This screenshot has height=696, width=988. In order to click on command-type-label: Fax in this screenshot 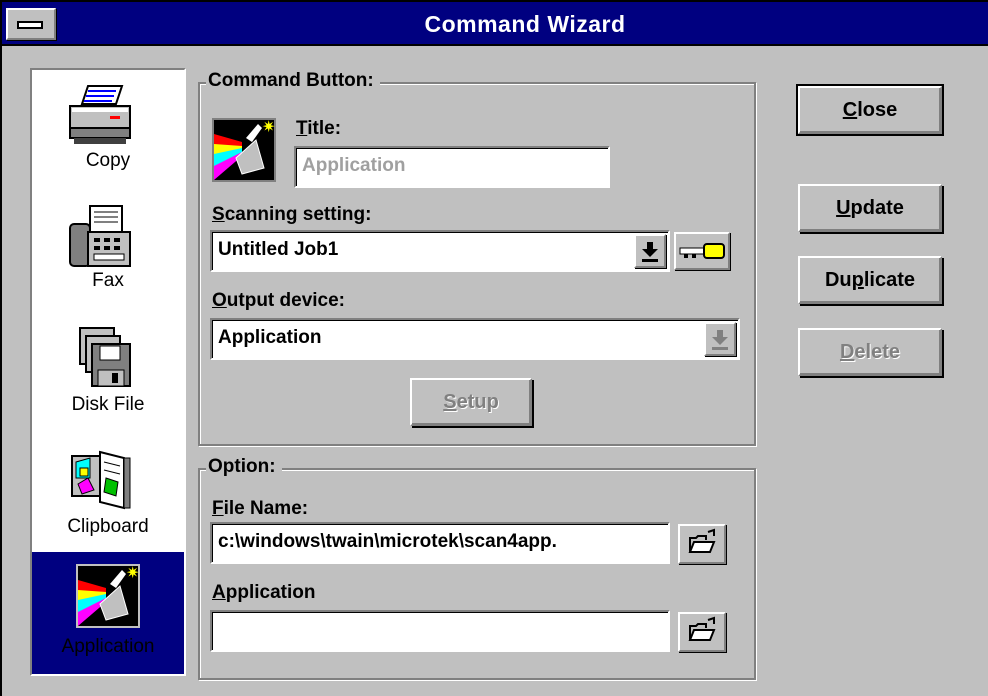, I will do `click(108, 280)`.